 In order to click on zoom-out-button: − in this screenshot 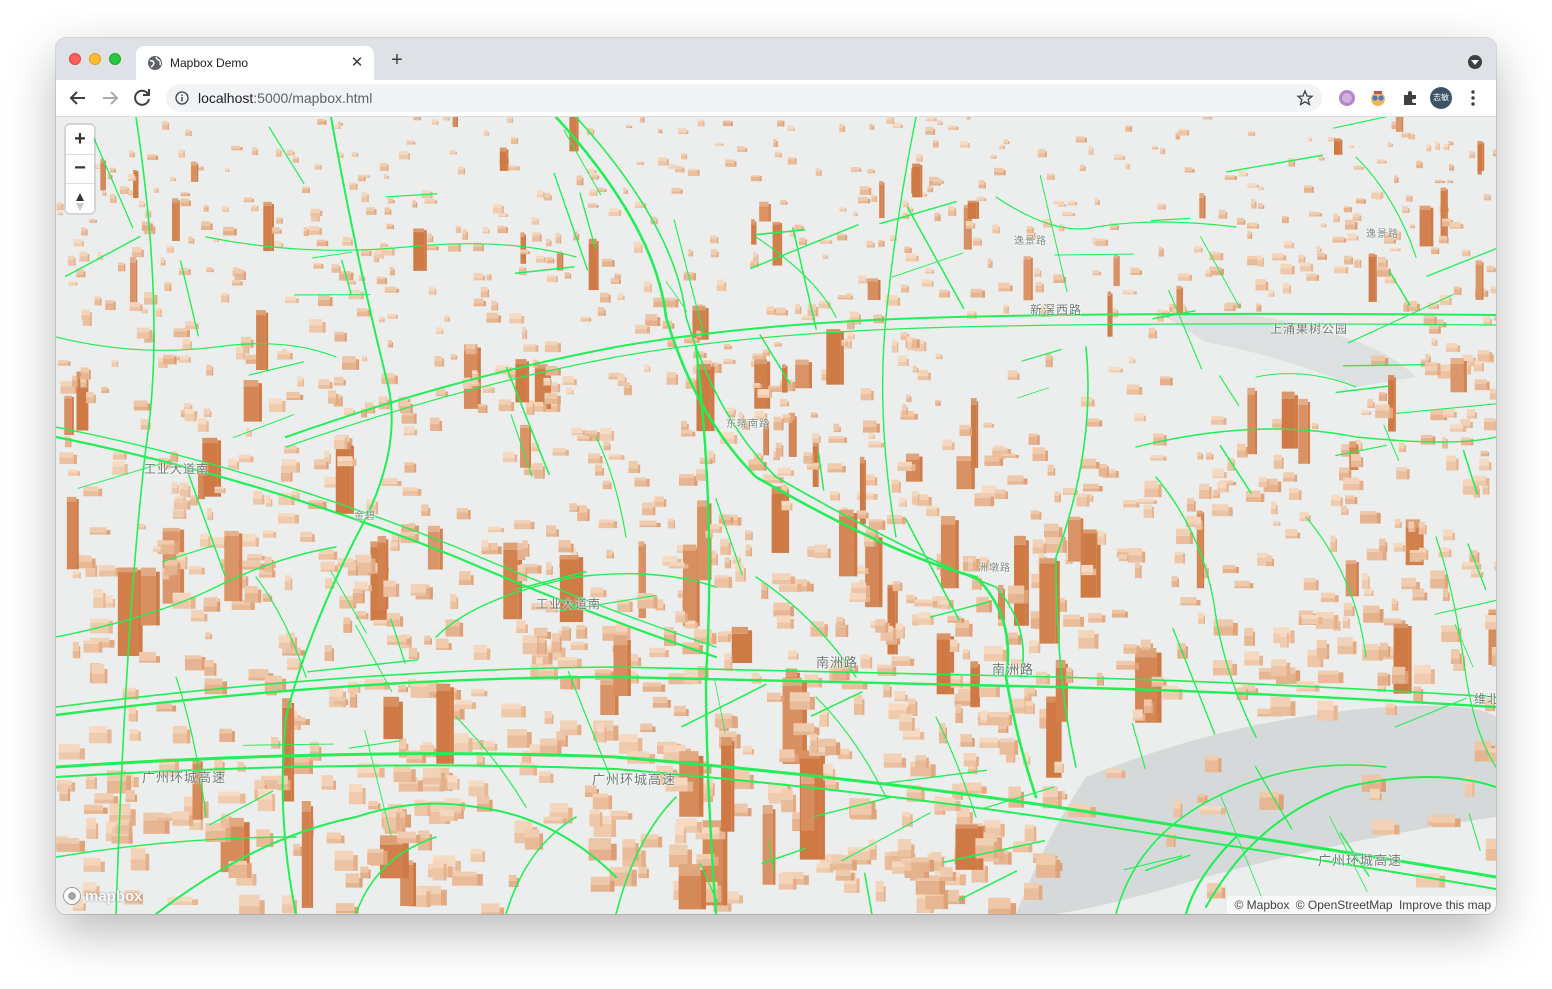, I will do `click(80, 168)`.